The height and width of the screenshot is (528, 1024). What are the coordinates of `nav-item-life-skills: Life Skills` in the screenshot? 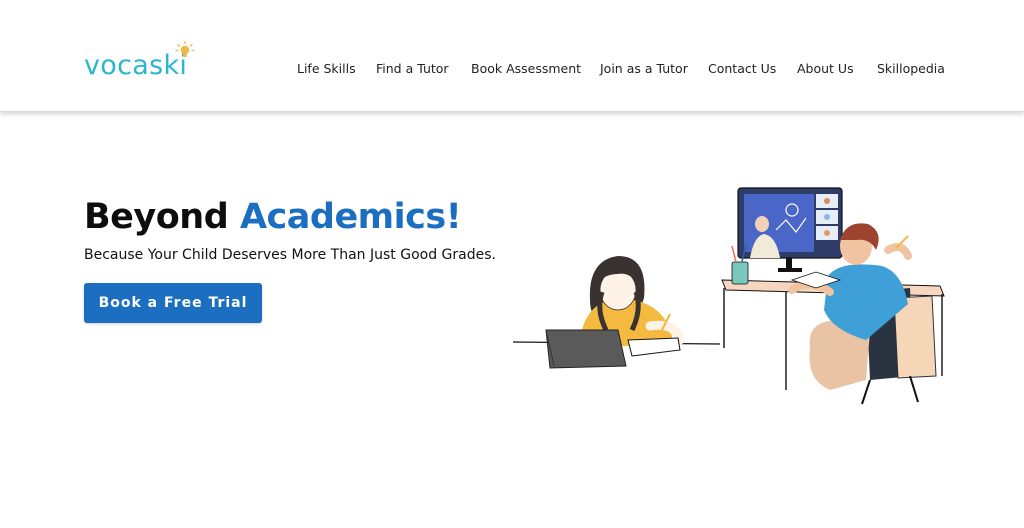 It's located at (326, 68).